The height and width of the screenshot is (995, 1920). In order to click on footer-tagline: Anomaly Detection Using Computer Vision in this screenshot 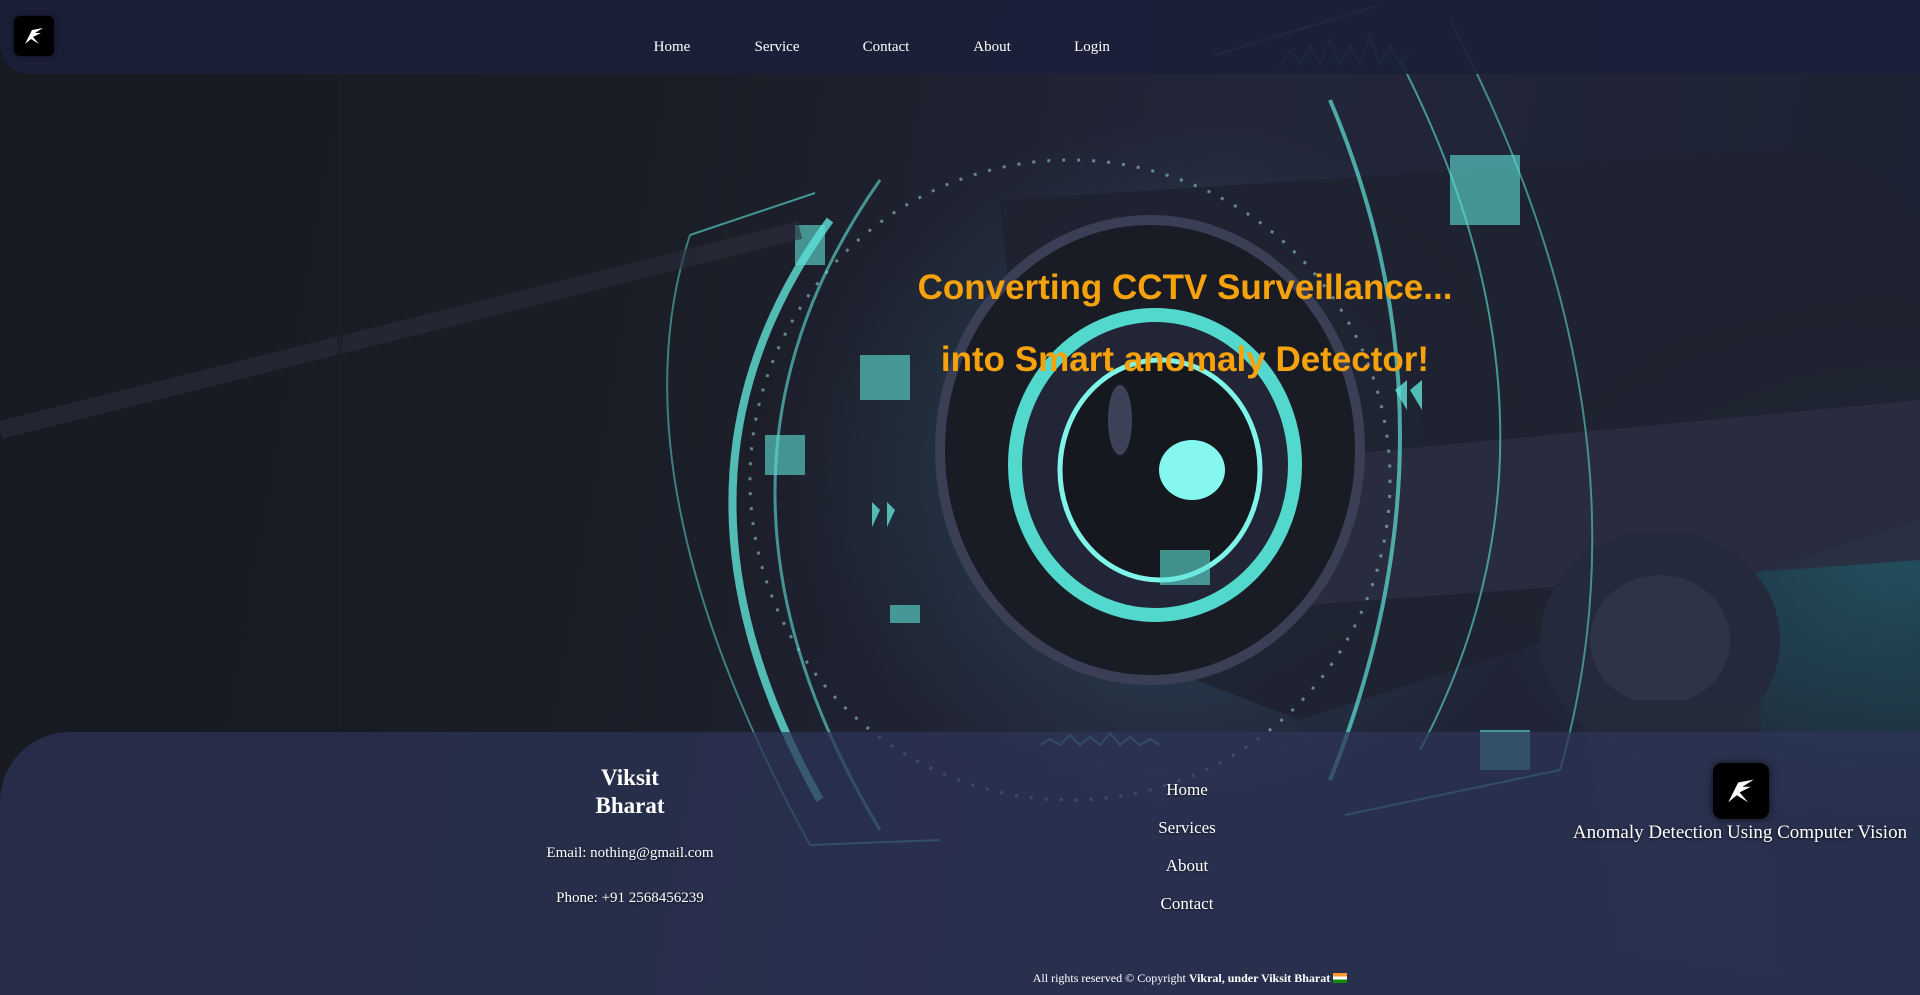, I will do `click(1740, 832)`.